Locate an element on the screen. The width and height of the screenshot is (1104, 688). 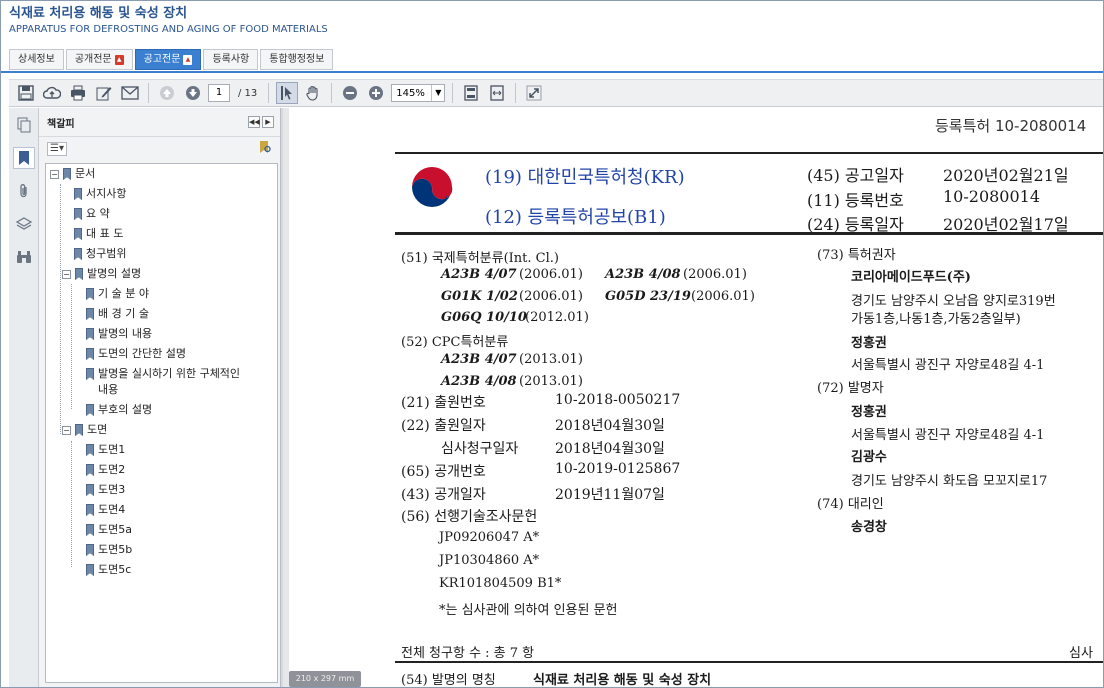
tree-item-drawing-description: 도면의 간단한 설명 is located at coordinates (136, 354).